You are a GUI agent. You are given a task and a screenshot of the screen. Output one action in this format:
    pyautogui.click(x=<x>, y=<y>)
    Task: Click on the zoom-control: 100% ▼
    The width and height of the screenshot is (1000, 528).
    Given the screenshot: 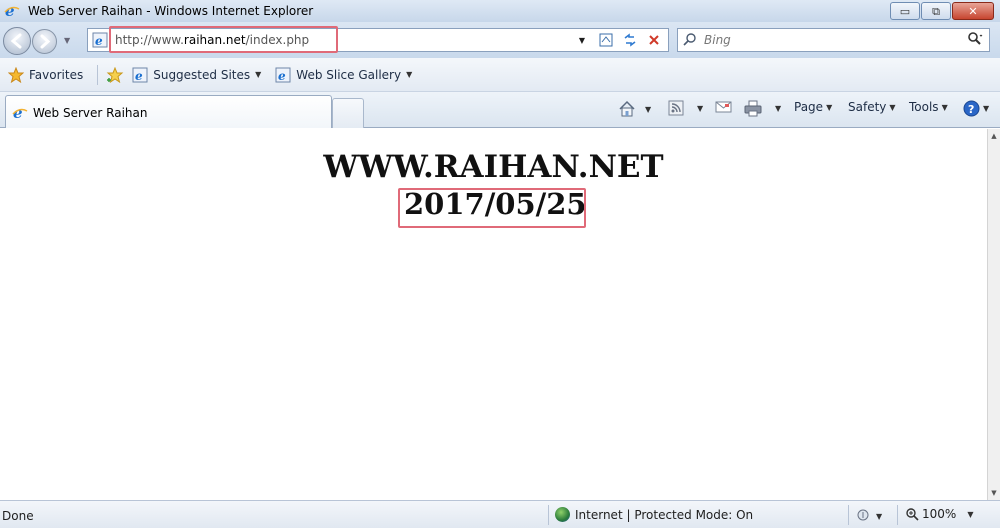 What is the action you would take?
    pyautogui.click(x=939, y=514)
    